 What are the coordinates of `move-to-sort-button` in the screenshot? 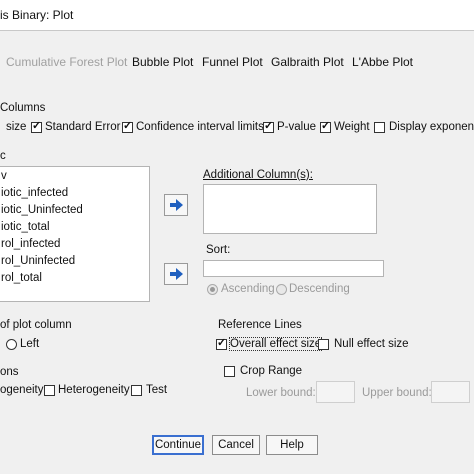 It's located at (176, 274).